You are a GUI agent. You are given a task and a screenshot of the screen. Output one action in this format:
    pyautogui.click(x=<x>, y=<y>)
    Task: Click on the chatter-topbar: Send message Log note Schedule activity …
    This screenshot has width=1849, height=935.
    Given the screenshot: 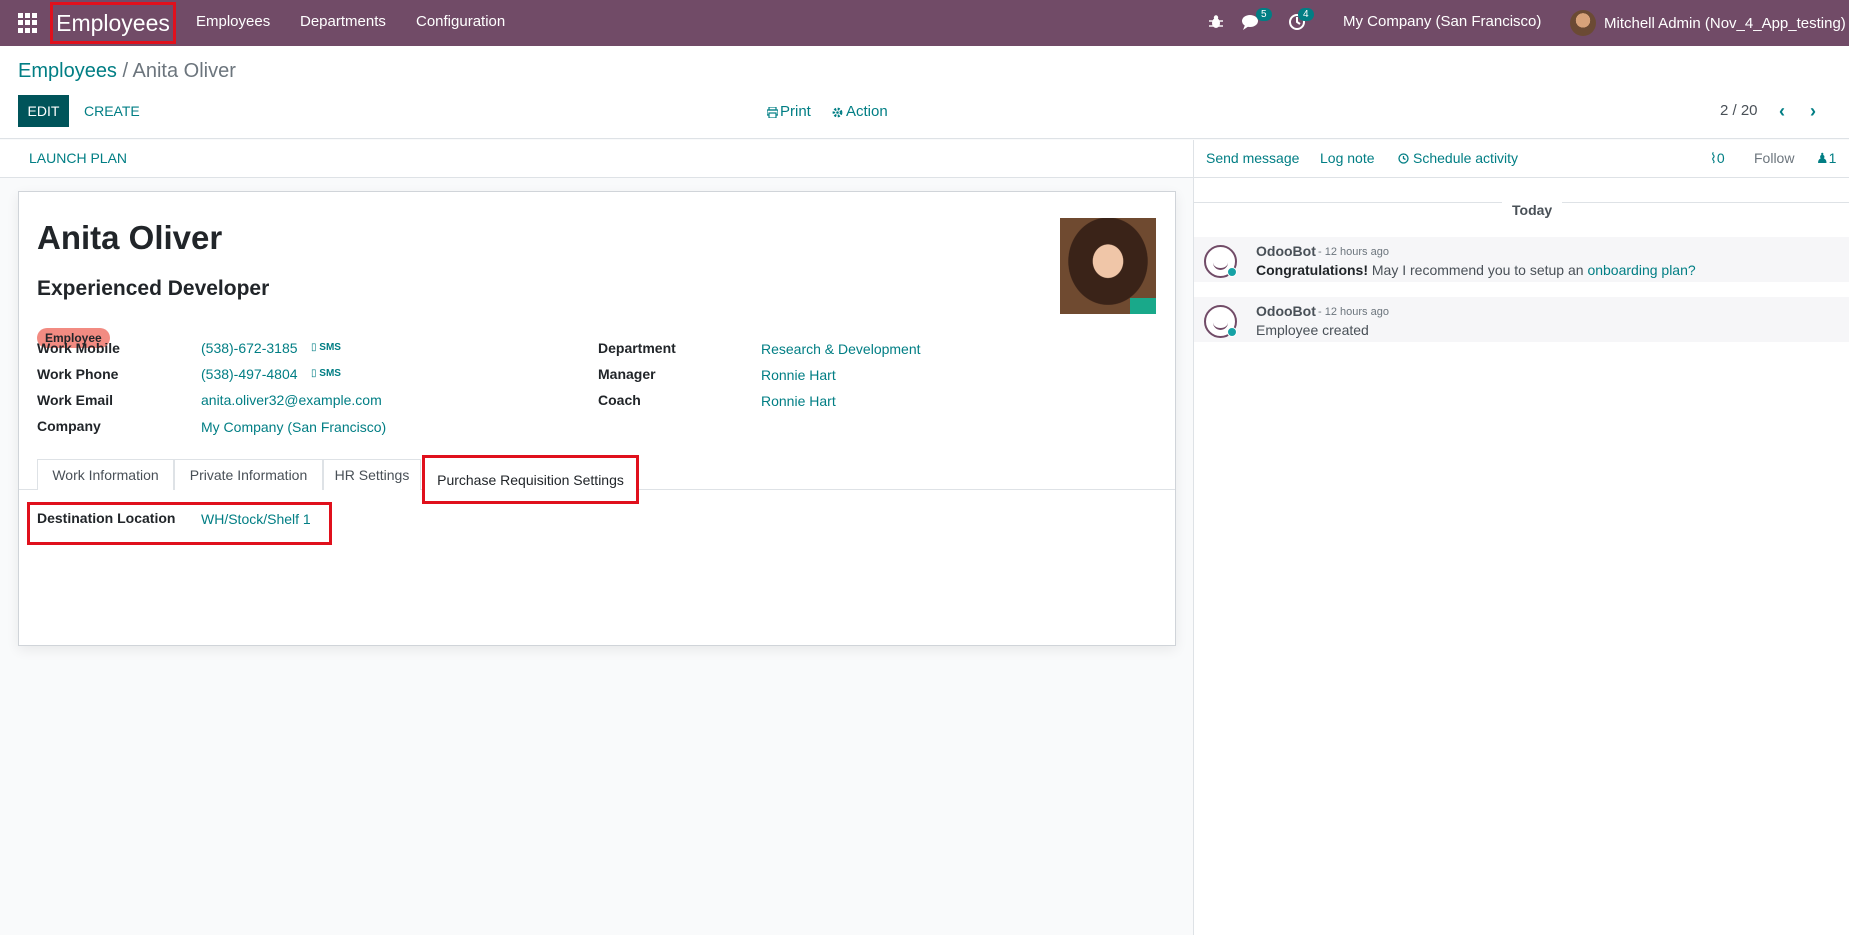 What is the action you would take?
    pyautogui.click(x=1521, y=159)
    